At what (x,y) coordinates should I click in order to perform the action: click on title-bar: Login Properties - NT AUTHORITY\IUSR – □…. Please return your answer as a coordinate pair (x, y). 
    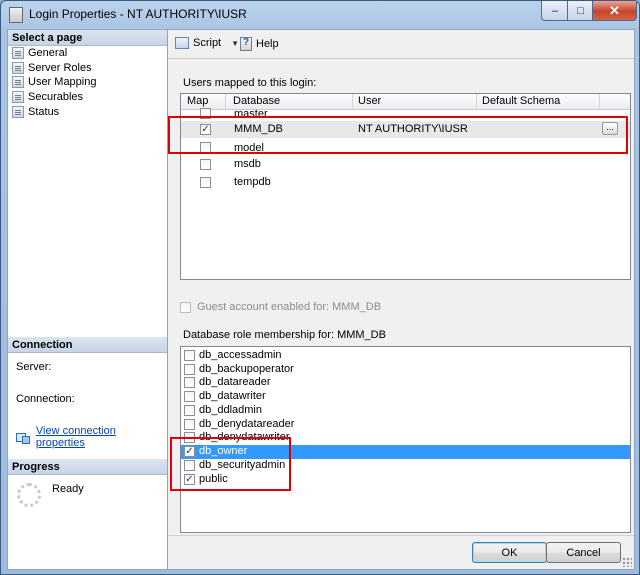
    Looking at the image, I should click on (320, 14).